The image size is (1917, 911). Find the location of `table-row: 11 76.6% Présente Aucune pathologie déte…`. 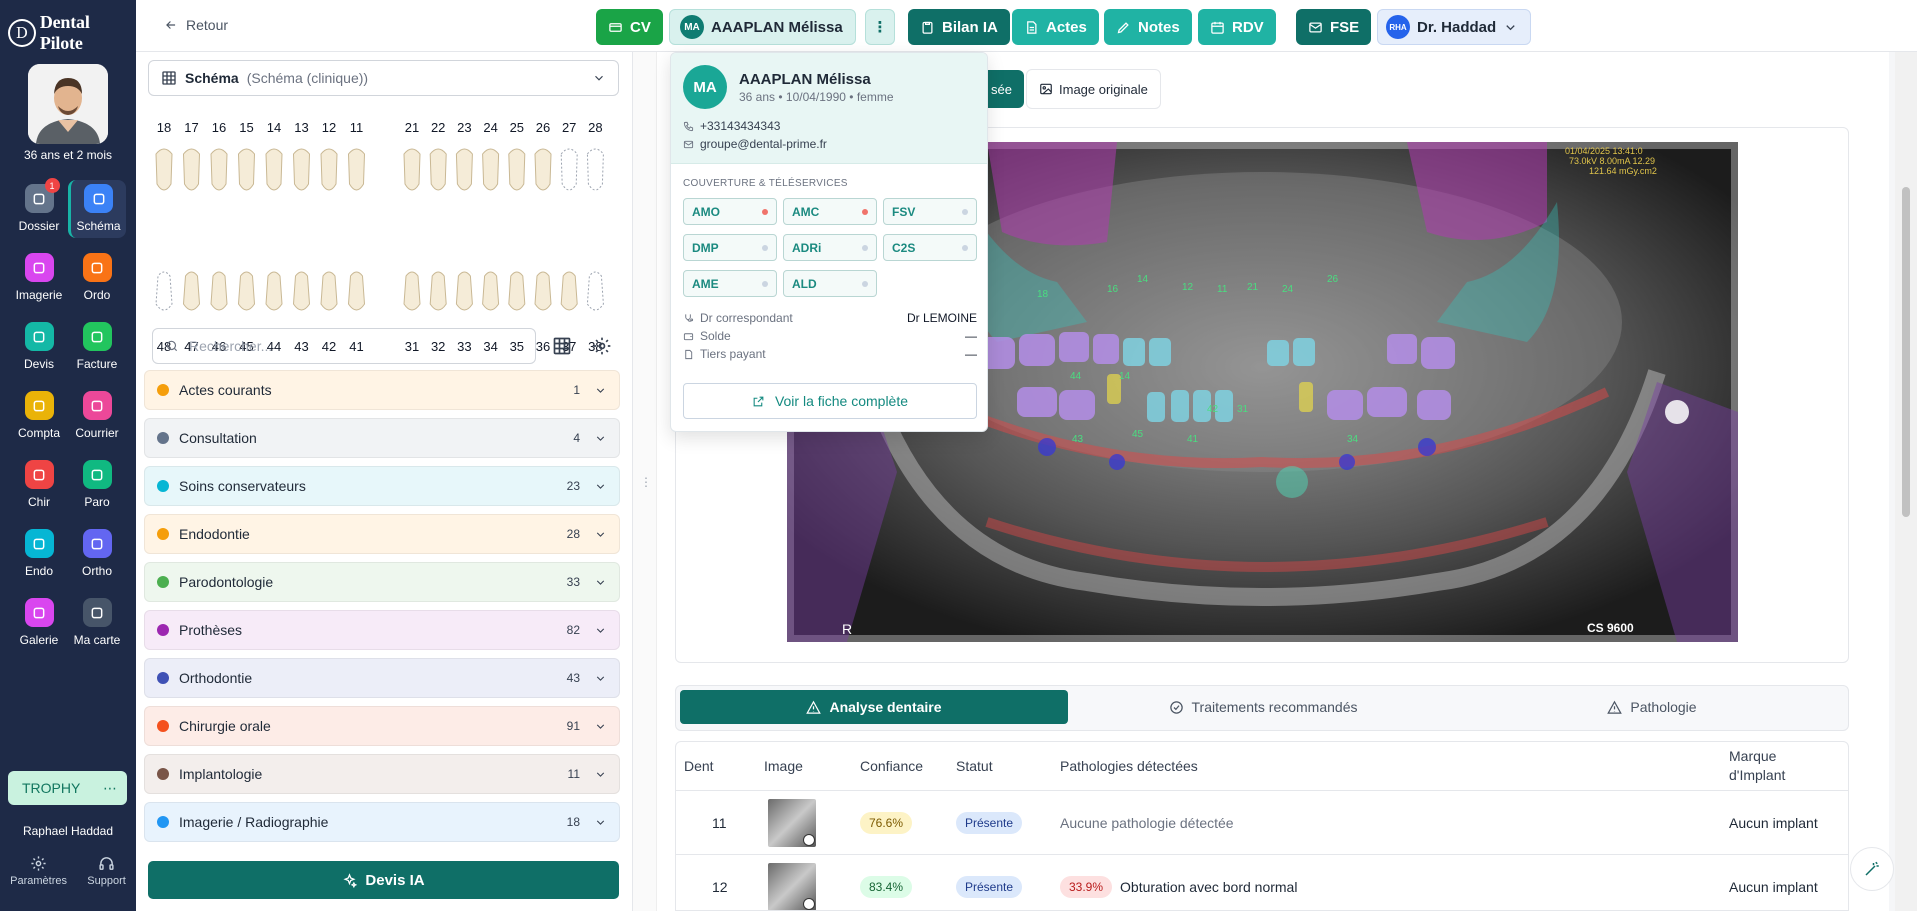

table-row: 11 76.6% Présente Aucune pathologie déte… is located at coordinates (1262, 822).